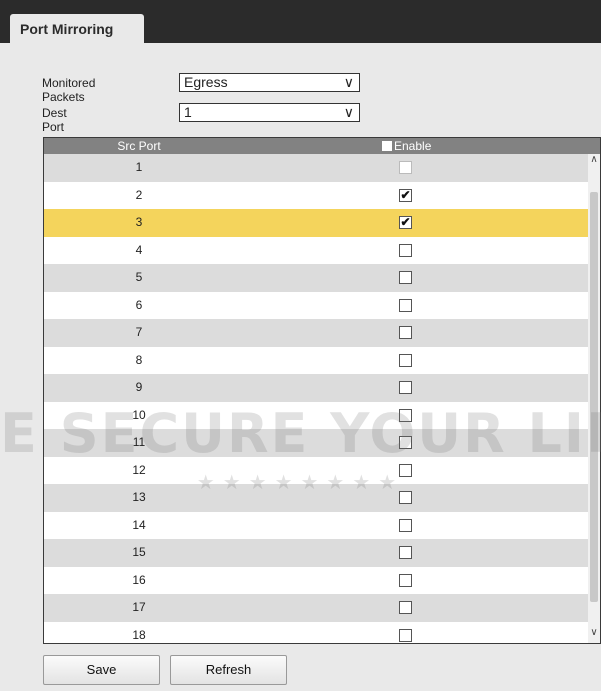 The image size is (601, 691). What do you see at coordinates (317, 632) in the screenshot?
I see `table-row: 18` at bounding box center [317, 632].